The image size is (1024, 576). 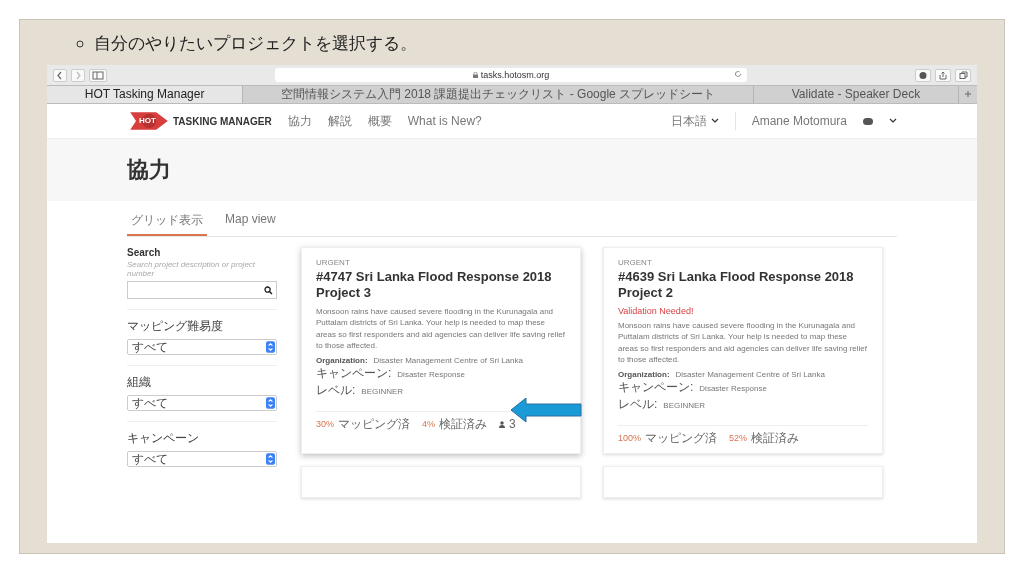 What do you see at coordinates (923, 75) in the screenshot?
I see `download-icon` at bounding box center [923, 75].